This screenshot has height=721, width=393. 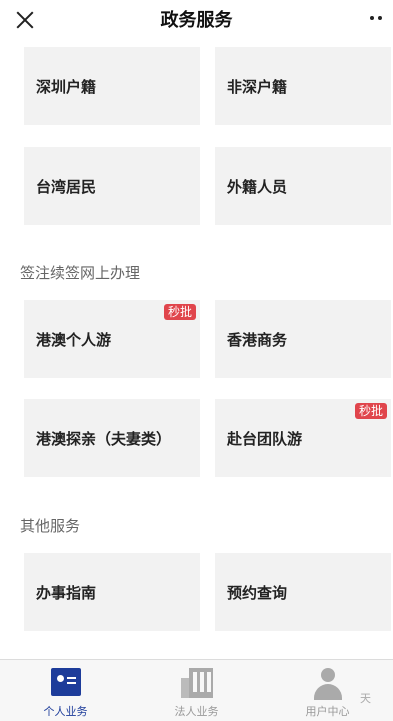 What do you see at coordinates (65, 682) in the screenshot?
I see `id-card-icon` at bounding box center [65, 682].